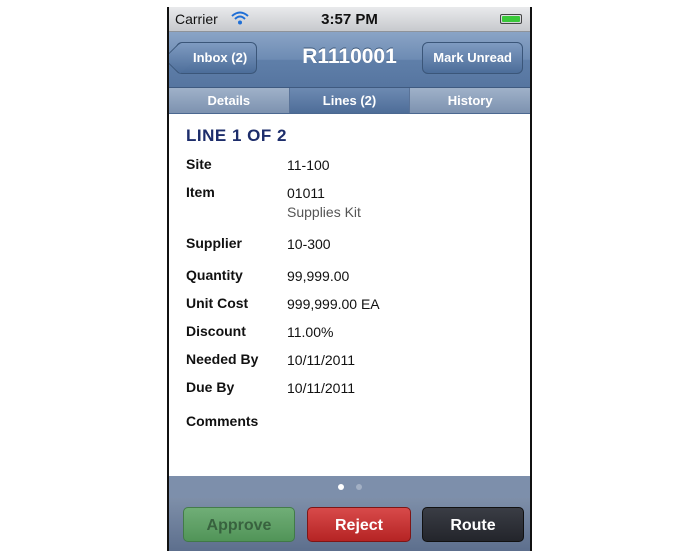 The width and height of the screenshot is (700, 556). I want to click on tab-history: History, so click(470, 100).